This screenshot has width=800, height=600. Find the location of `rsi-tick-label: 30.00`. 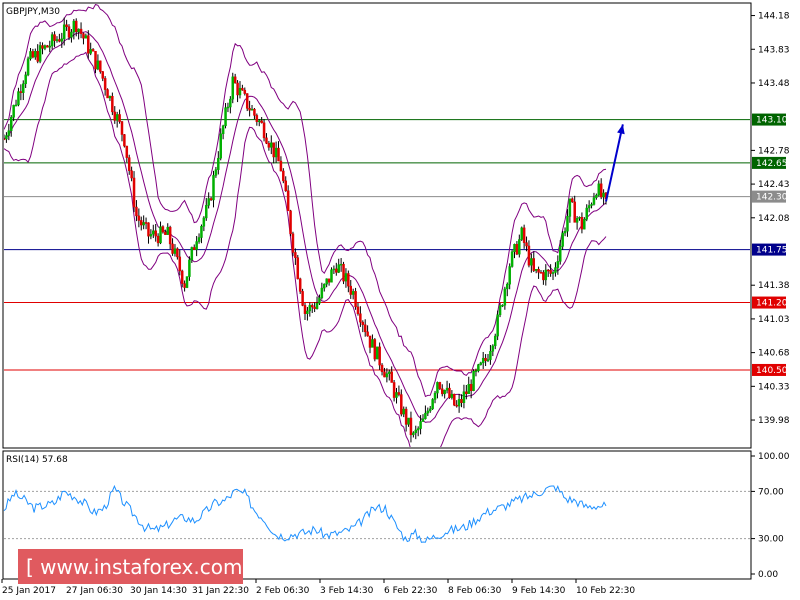

rsi-tick-label: 30.00 is located at coordinates (771, 540).